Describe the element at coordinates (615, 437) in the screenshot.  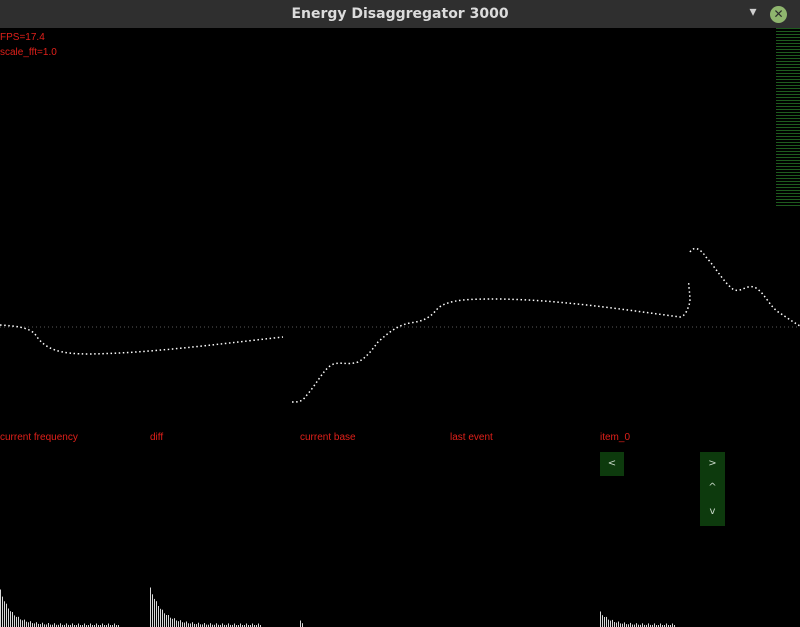
I see `panel-label-item: item_0` at that location.